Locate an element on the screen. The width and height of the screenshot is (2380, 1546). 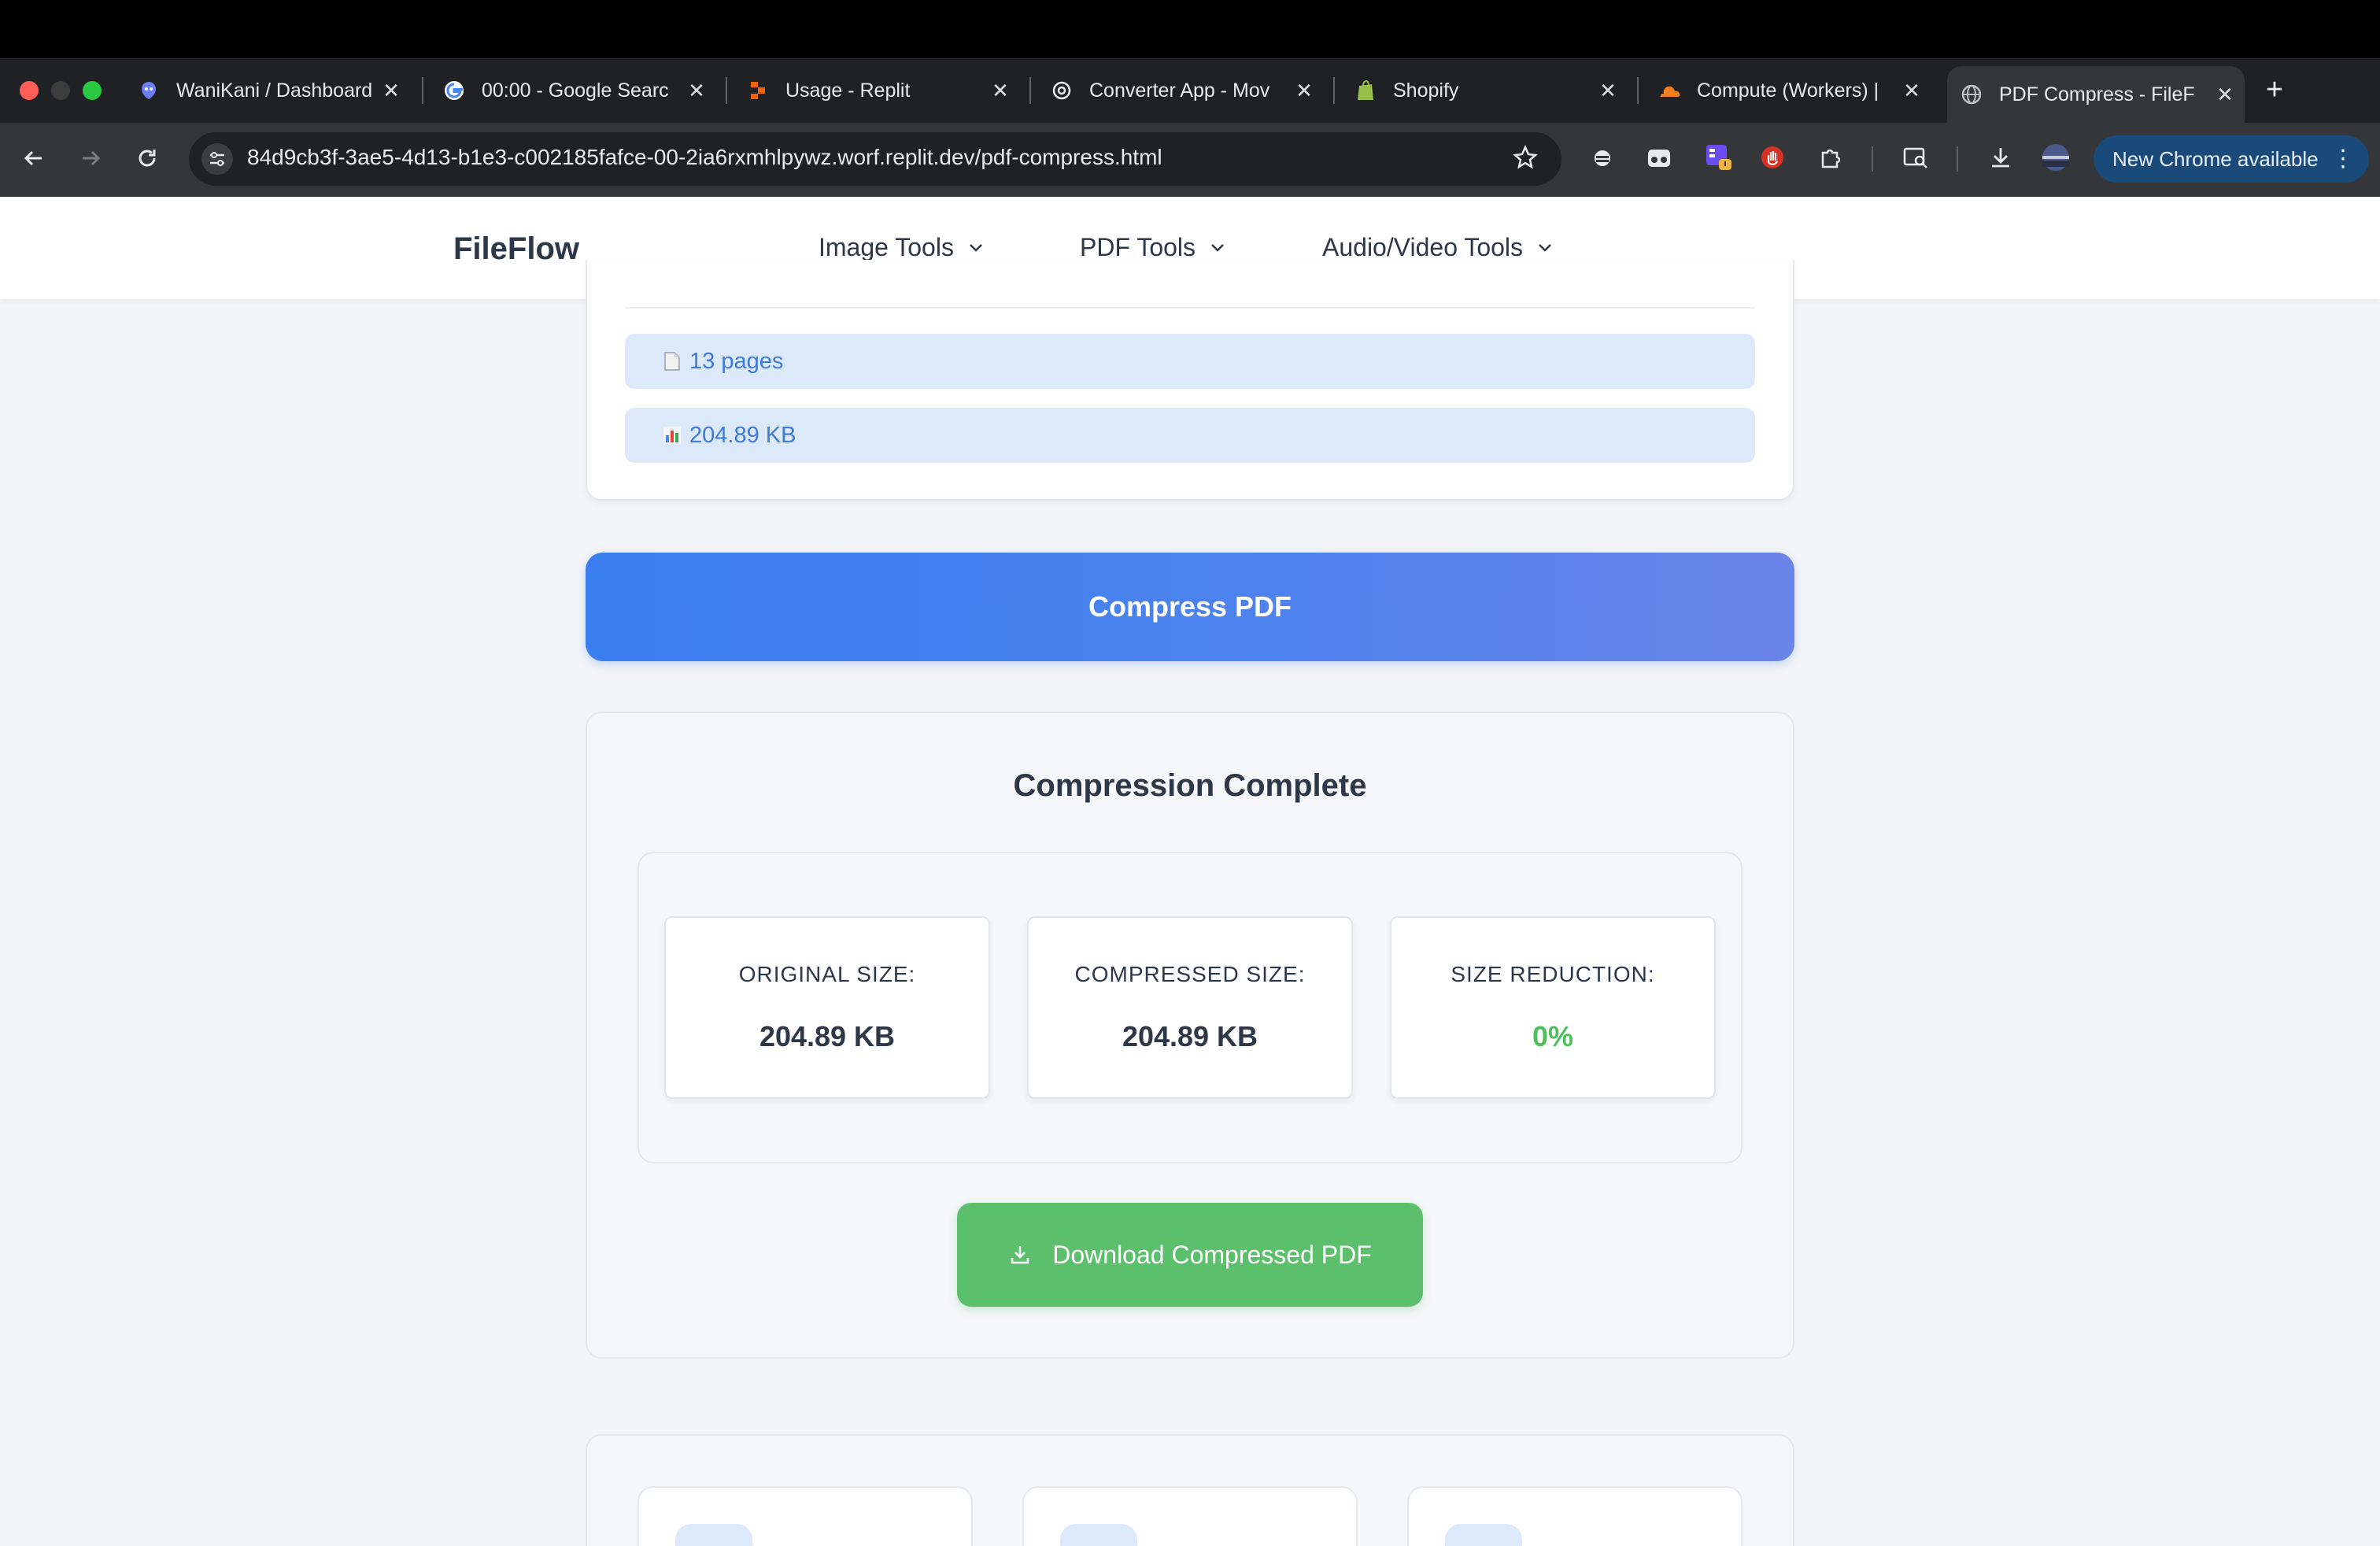
nav-audio-video-tools: Audio/Video Tools is located at coordinates (1438, 247).